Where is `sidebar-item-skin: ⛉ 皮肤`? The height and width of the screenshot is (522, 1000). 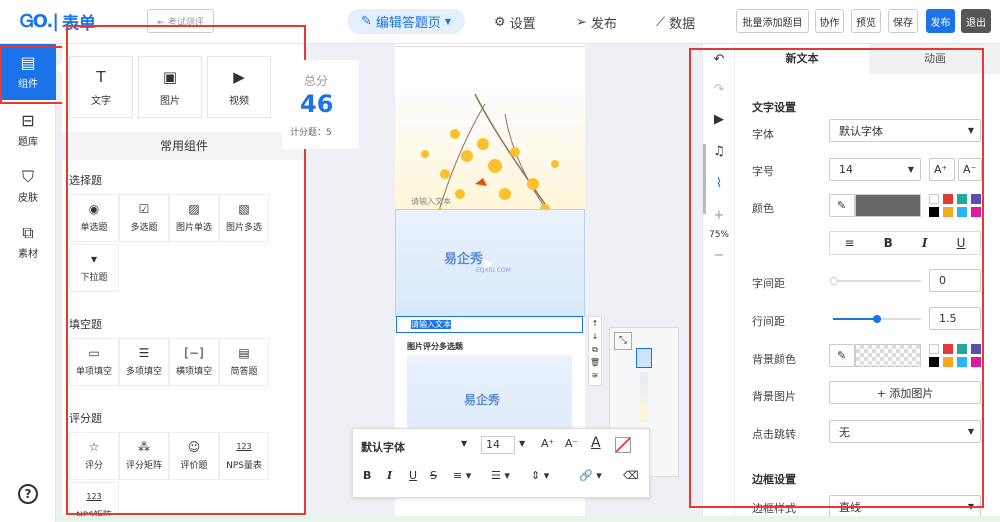
sidebar-item-skin: ⛉ 皮肤 is located at coordinates (28, 186).